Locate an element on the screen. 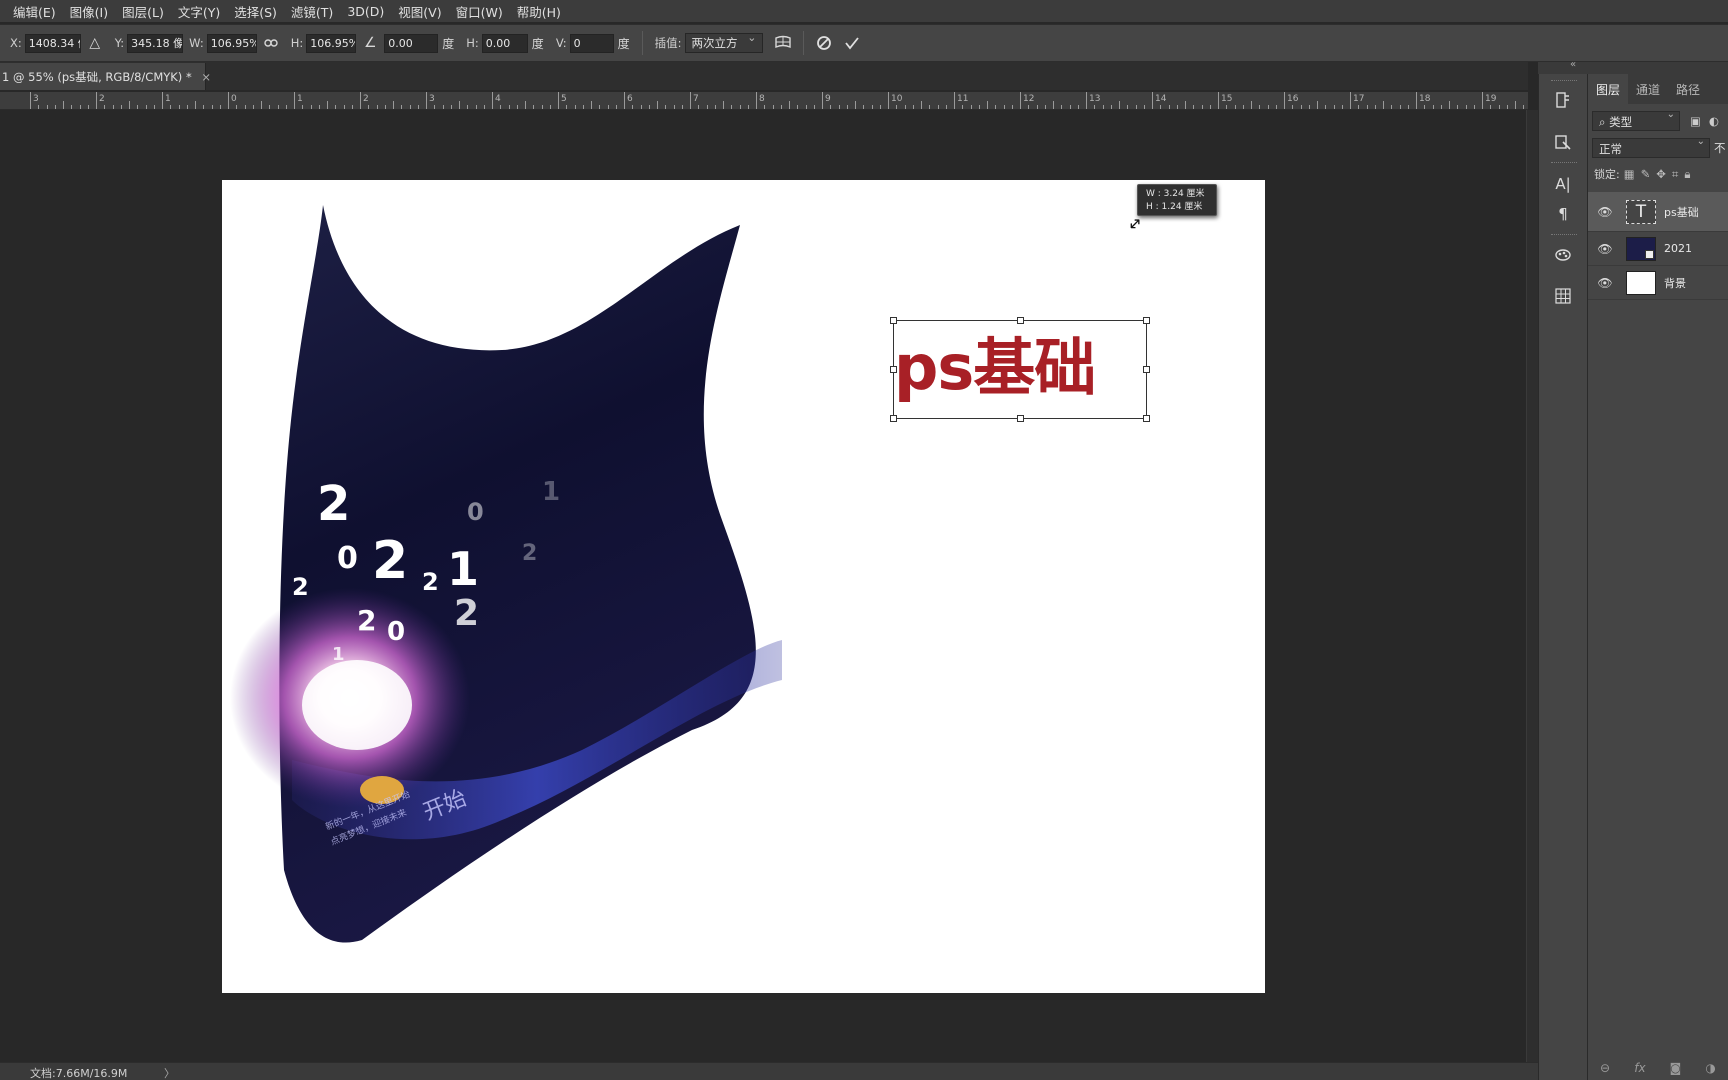  lock-paint-icon: ✎ is located at coordinates (1646, 174).